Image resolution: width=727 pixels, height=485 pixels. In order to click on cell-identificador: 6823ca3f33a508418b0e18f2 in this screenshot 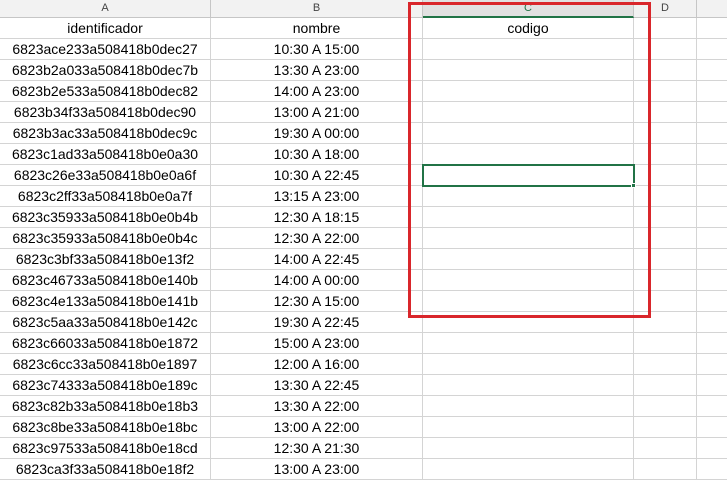, I will do `click(105, 469)`.